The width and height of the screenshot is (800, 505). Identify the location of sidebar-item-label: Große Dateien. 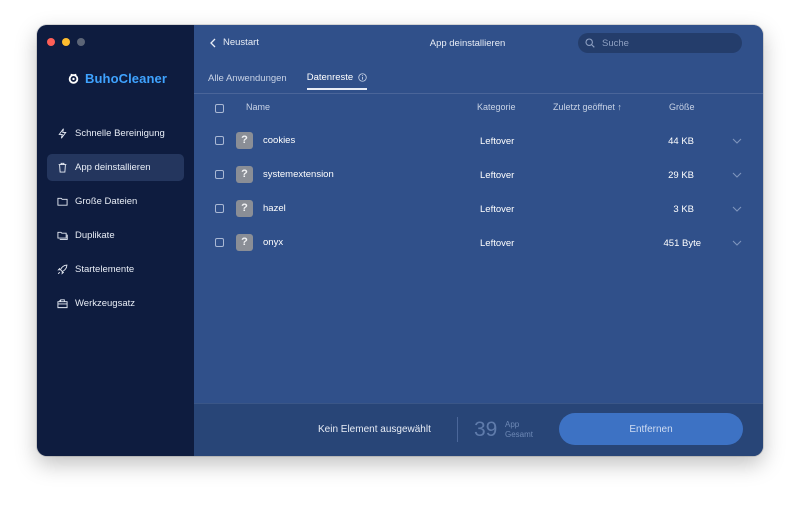
(106, 201).